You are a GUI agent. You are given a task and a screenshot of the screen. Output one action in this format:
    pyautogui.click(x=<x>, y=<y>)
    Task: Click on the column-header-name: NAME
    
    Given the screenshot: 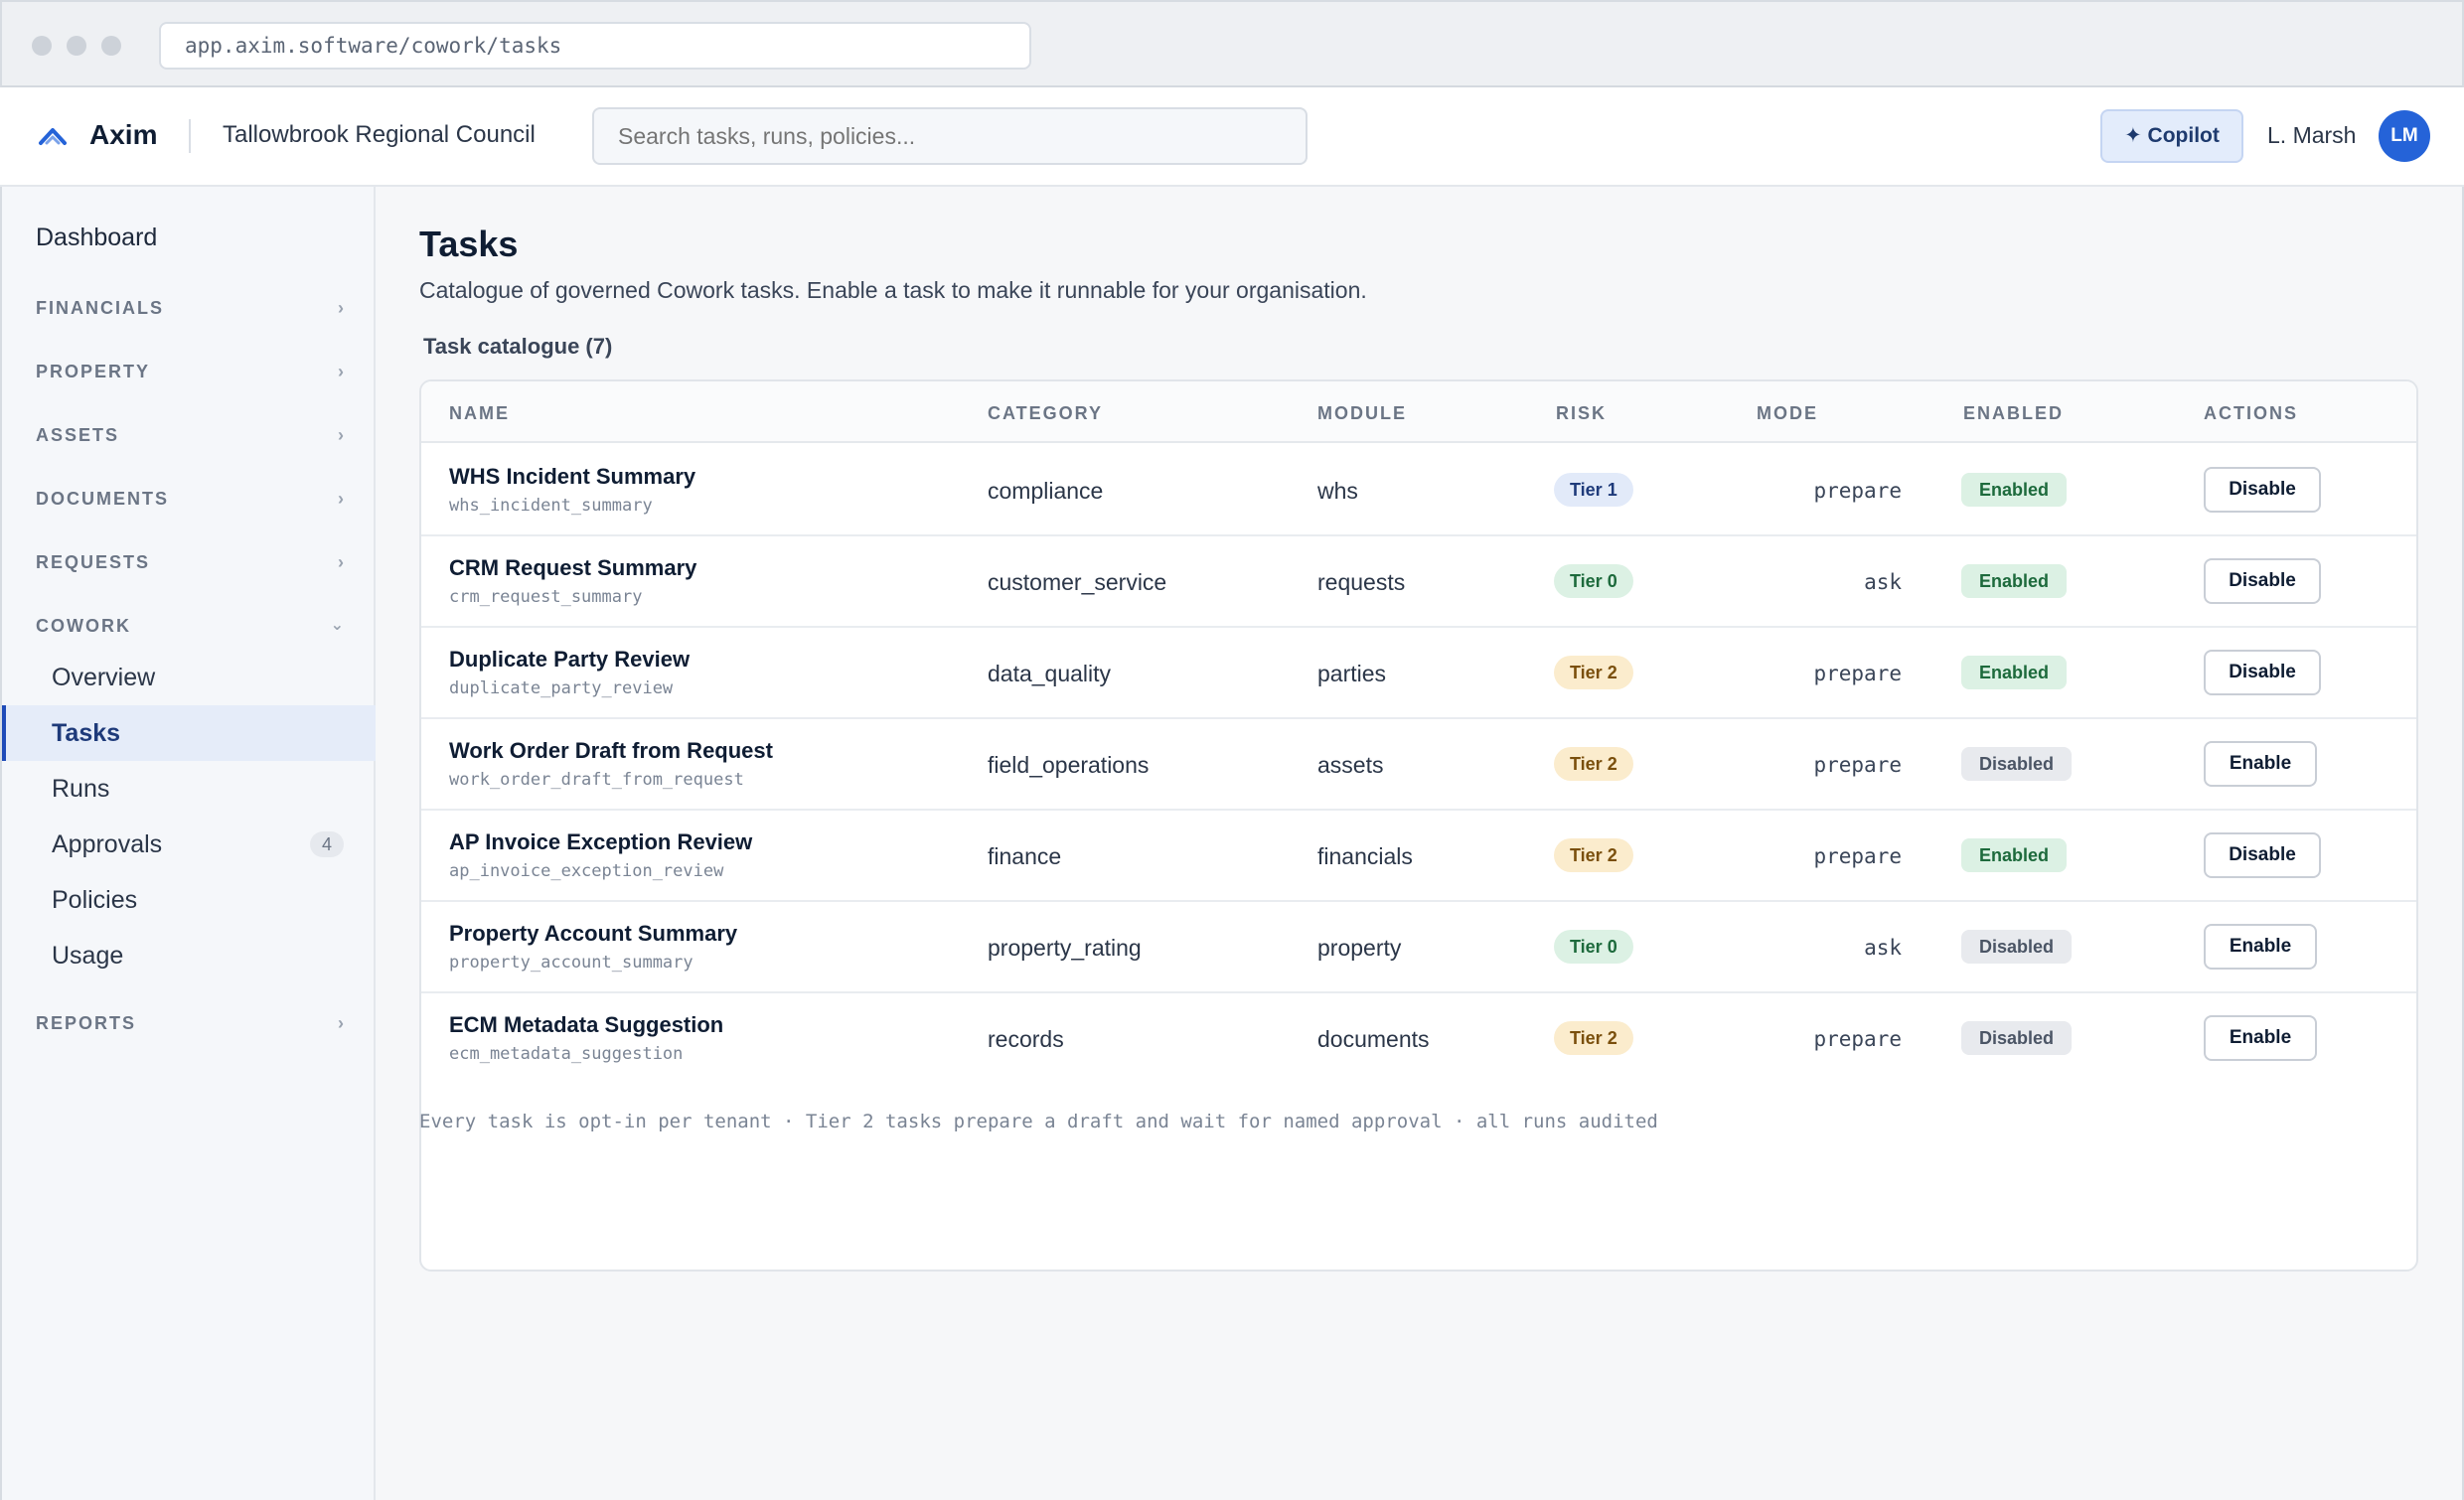 What is the action you would take?
    pyautogui.click(x=479, y=413)
    